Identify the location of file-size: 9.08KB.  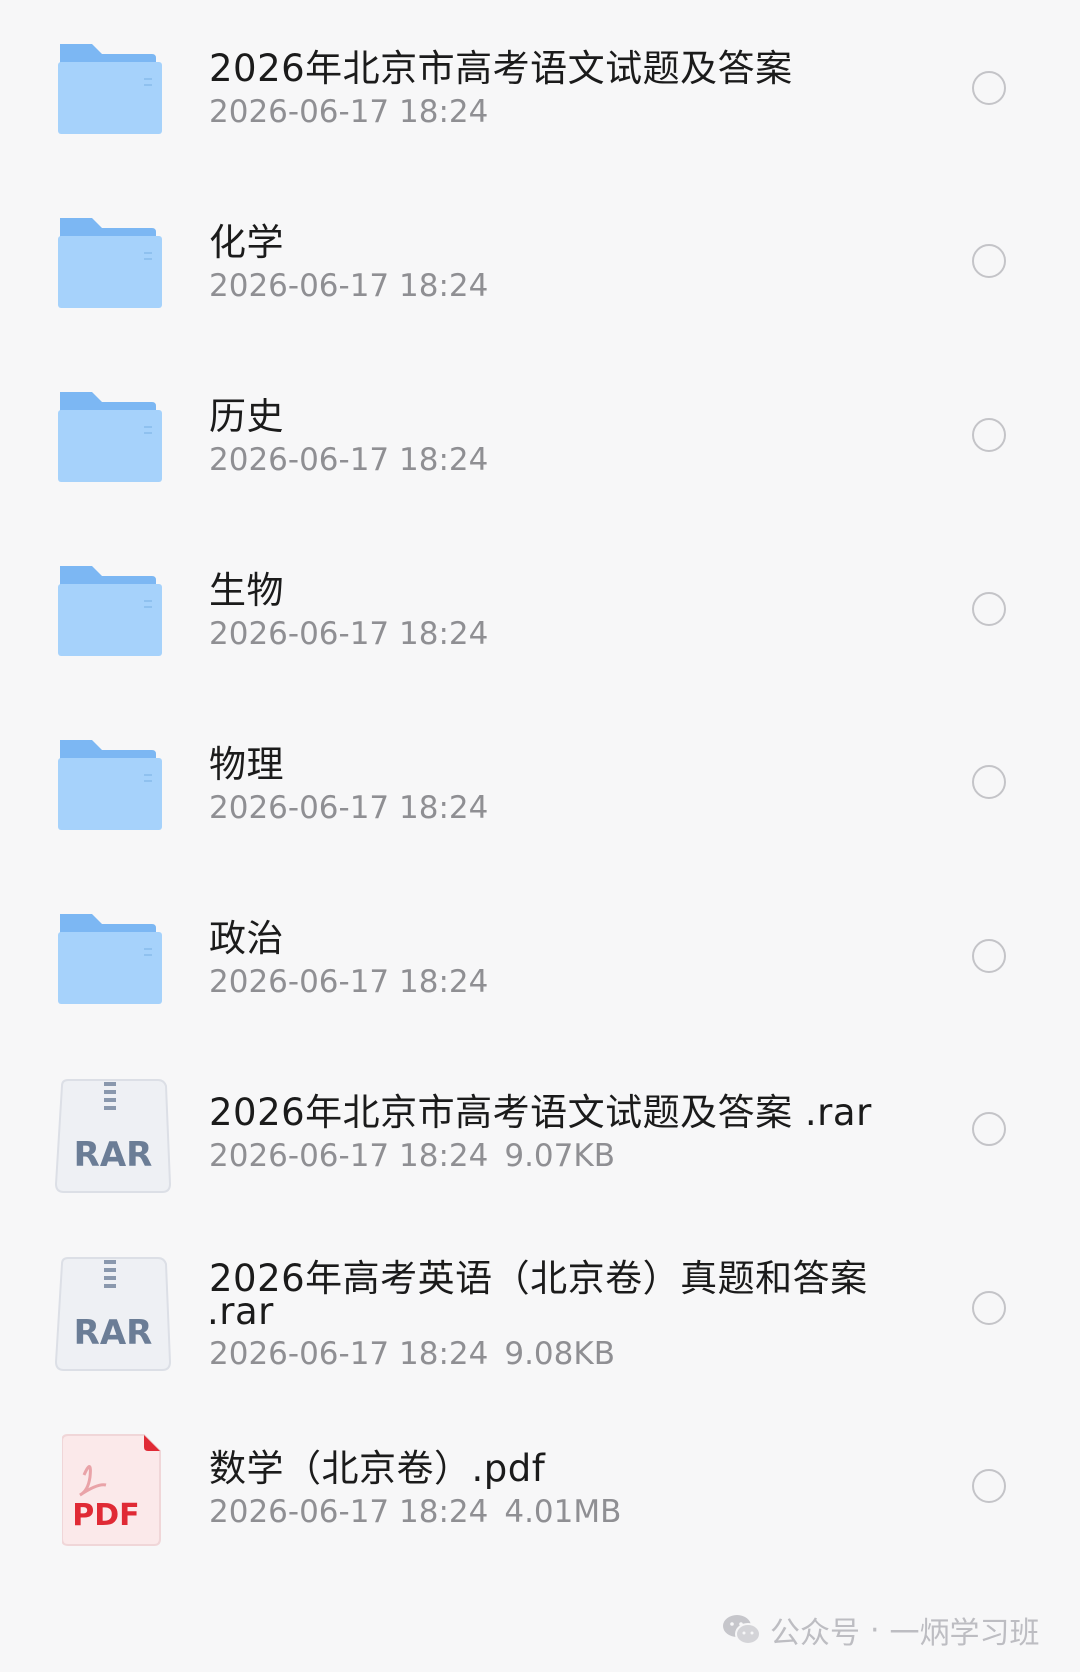
(559, 1354).